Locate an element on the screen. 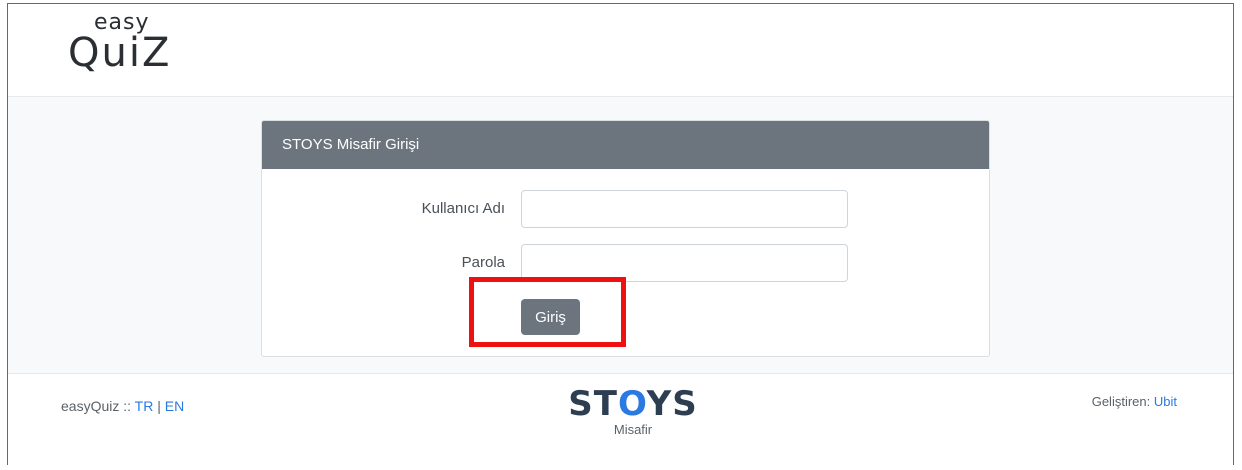 Image resolution: width=1242 pixels, height=470 pixels. footer-language: easyQuiz :: TR | EN is located at coordinates (122, 406).